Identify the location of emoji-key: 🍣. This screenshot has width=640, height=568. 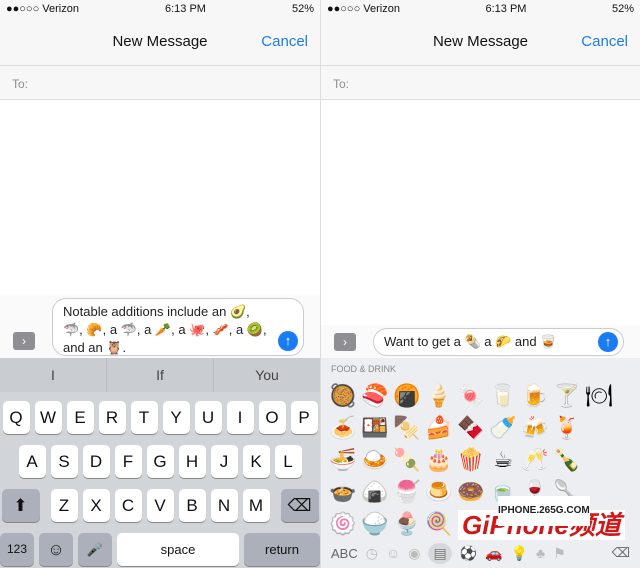
(375, 396).